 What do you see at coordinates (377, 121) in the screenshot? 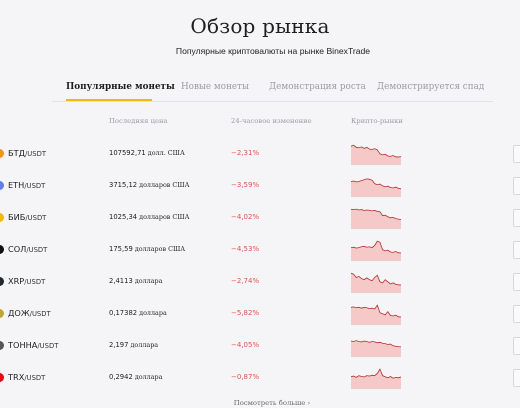
I see `column-header-chart: Крипто-рынки` at bounding box center [377, 121].